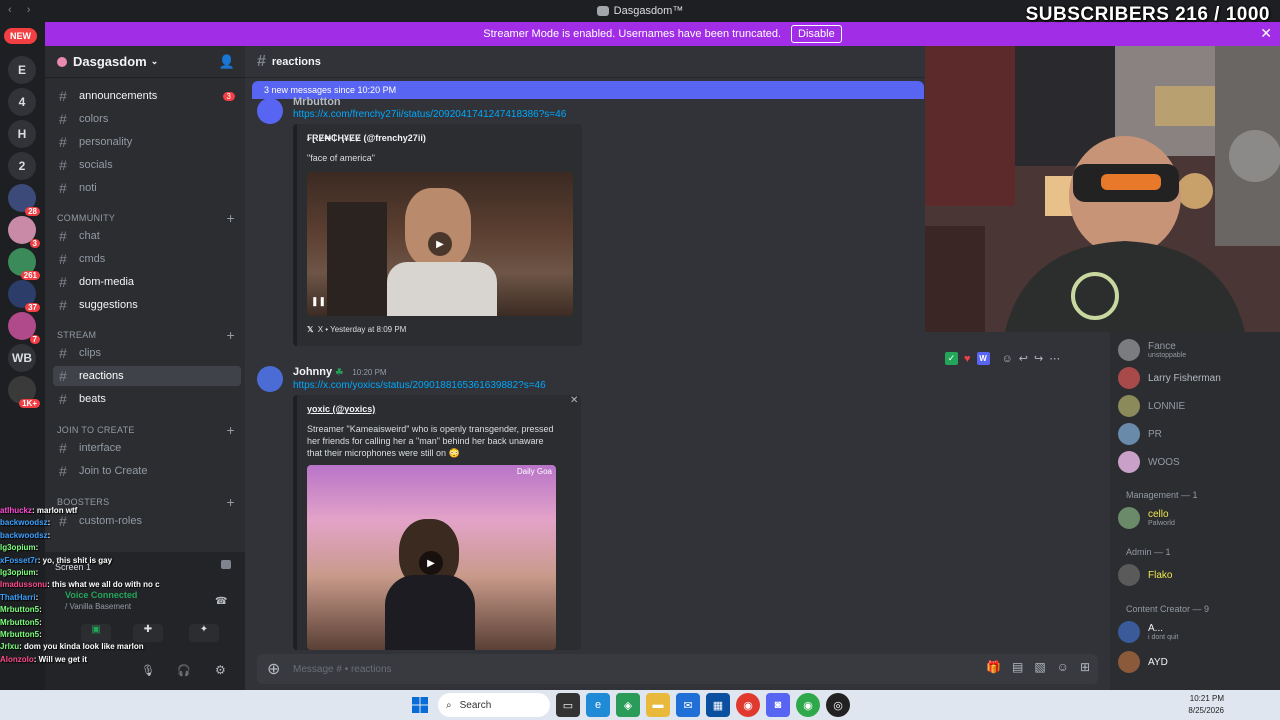 The image size is (1280, 720). Describe the element at coordinates (22, 134) in the screenshot. I see `server-icon: H` at that location.